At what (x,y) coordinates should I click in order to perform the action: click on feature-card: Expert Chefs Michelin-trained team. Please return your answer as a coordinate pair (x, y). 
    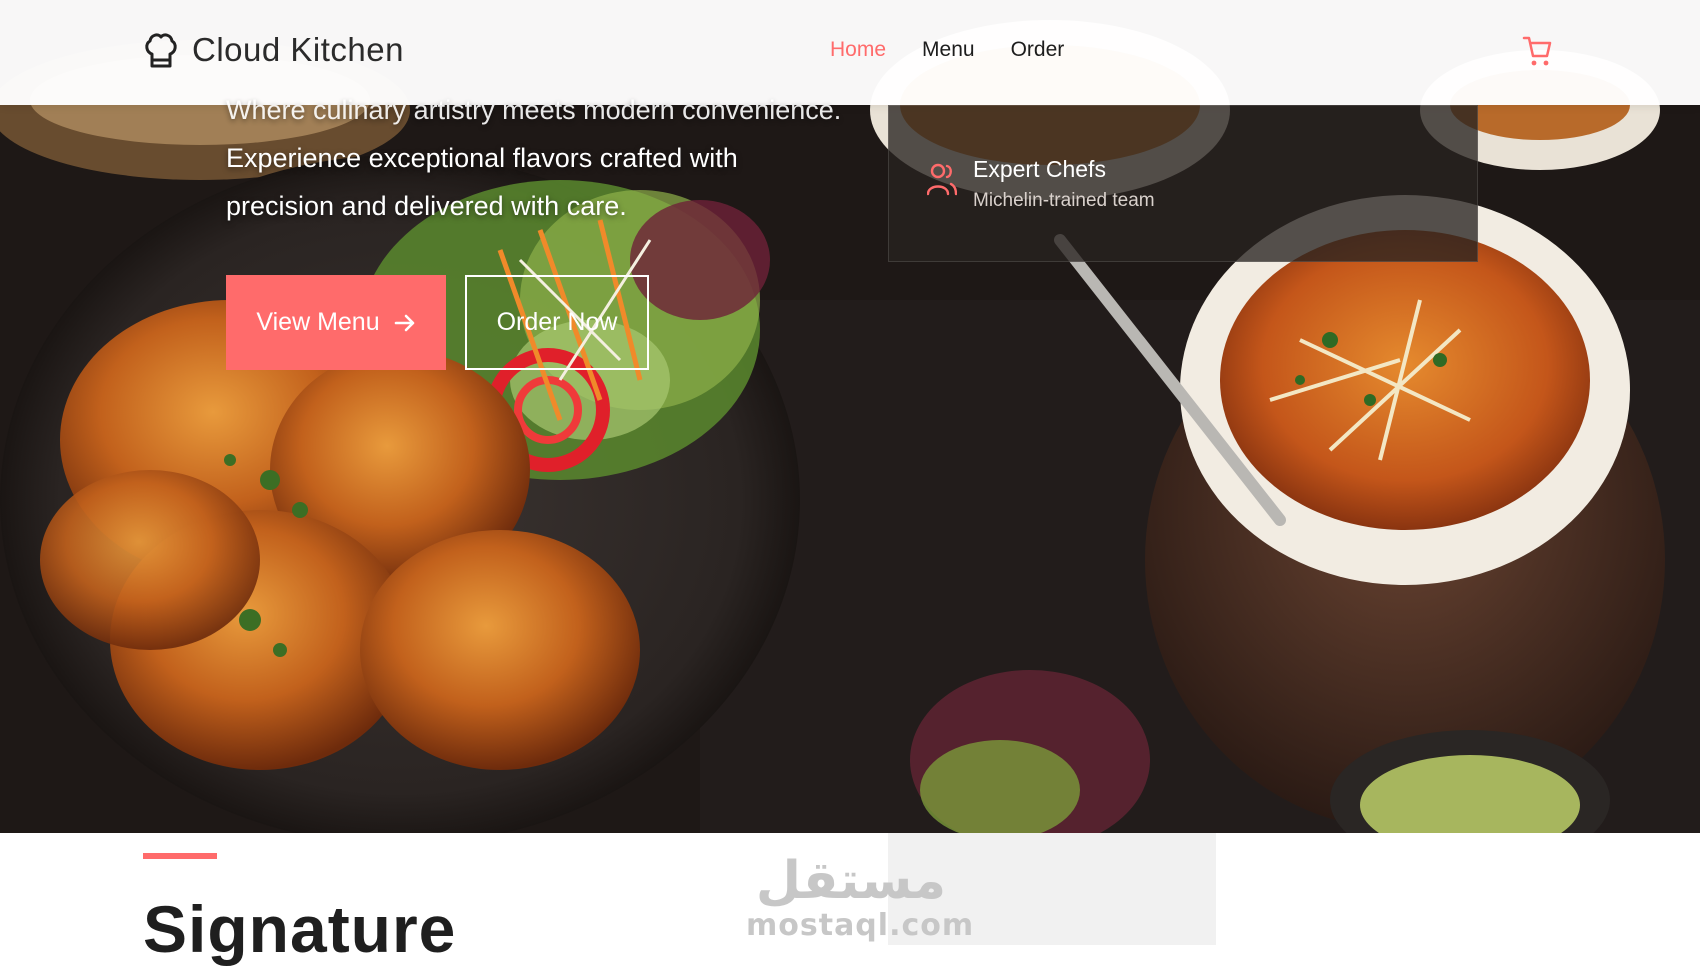
    Looking at the image, I should click on (1183, 183).